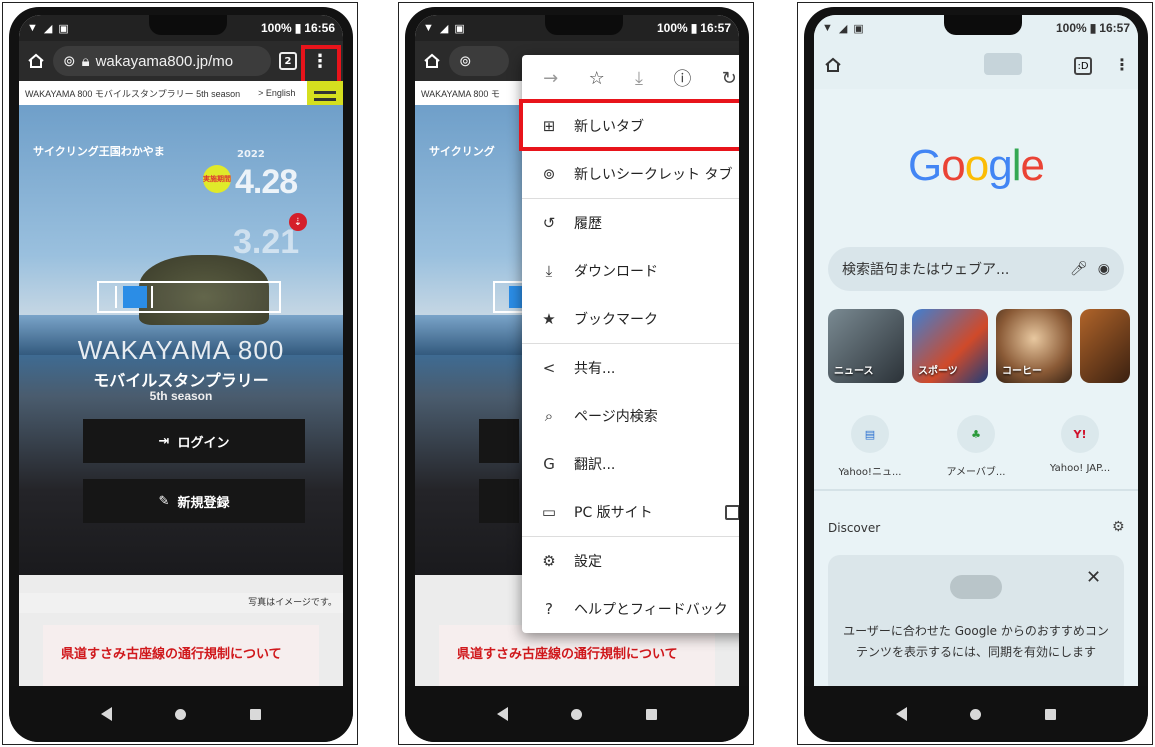 This screenshot has width=1155, height=747. I want to click on top-stories-tiles: ニュース スポーツ コーヒー, so click(983, 346).